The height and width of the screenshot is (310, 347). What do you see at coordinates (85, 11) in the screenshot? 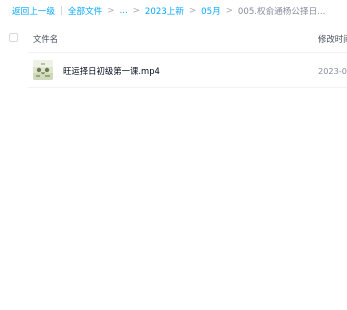
I see `breadcrumb-all-files: 全部文件` at bounding box center [85, 11].